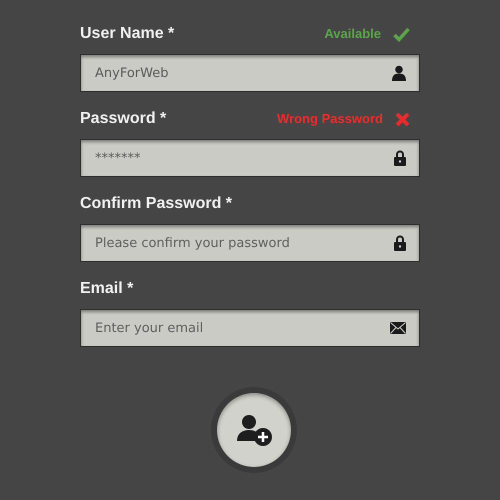 The height and width of the screenshot is (500, 500). I want to click on user-icon, so click(399, 73).